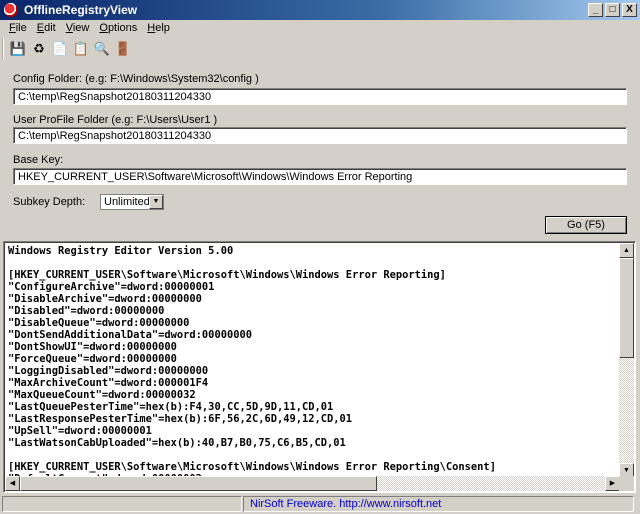 The height and width of the screenshot is (514, 640). What do you see at coordinates (108, 371) in the screenshot?
I see `registry-line: "LoggingDisabled"=dword:00000000` at bounding box center [108, 371].